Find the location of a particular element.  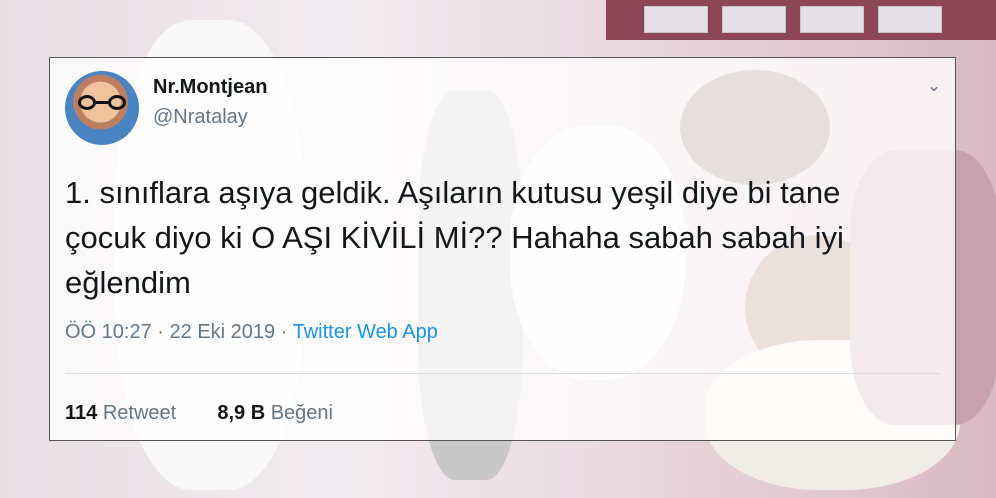

glasses-bridge is located at coordinates (102, 102).